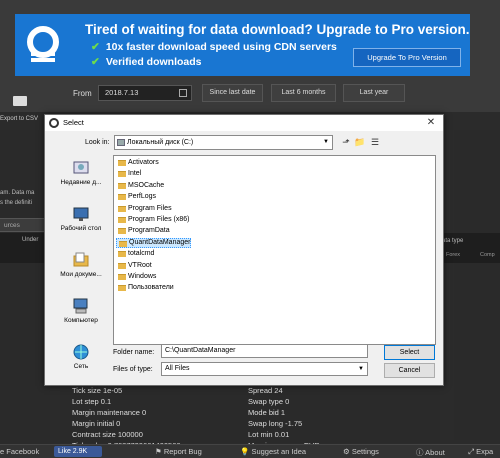  I want to click on recent-documents-icon, so click(81, 167).